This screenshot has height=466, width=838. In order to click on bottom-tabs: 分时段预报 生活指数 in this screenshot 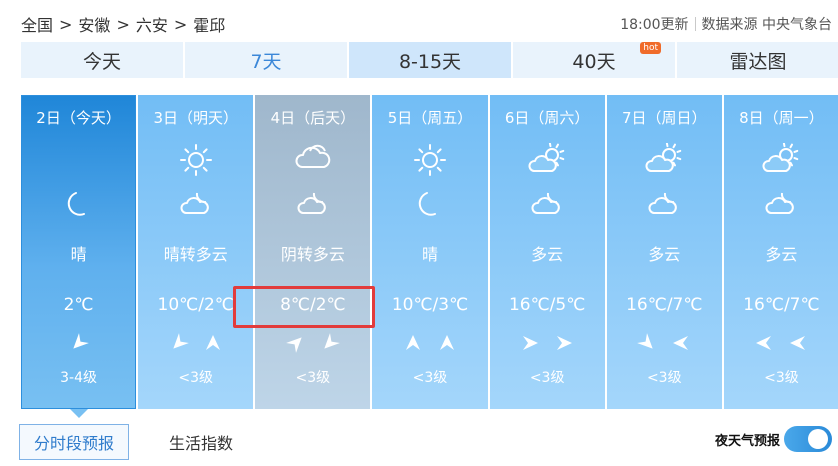, I will do `click(133, 442)`.